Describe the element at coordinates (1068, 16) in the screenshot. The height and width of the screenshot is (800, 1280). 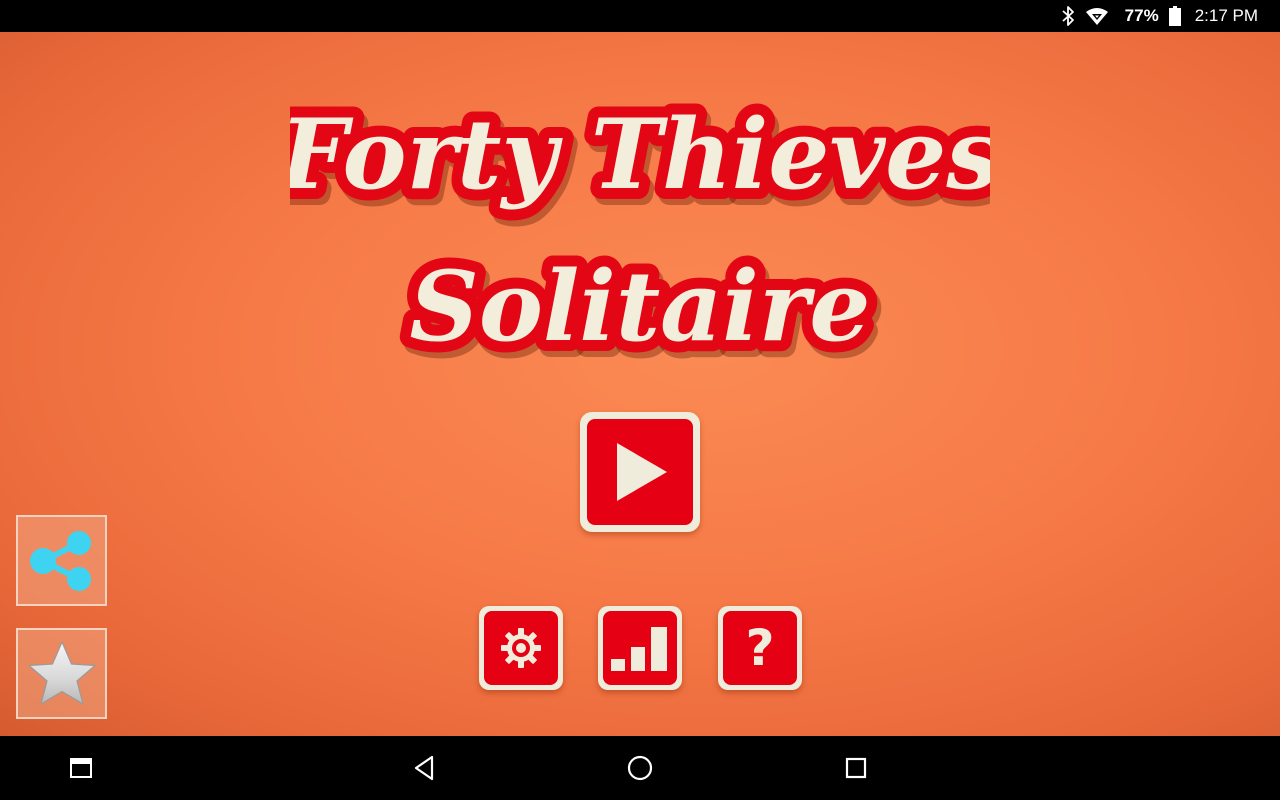
I see `bluetooth-icon` at that location.